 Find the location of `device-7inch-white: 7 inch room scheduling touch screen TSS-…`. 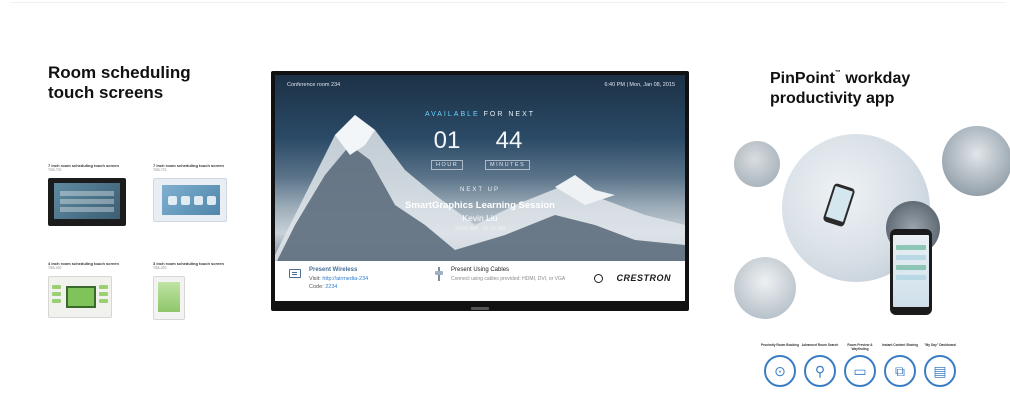

device-7inch-white: 7 inch room scheduling touch screen TSS-… is located at coordinates (193, 192).